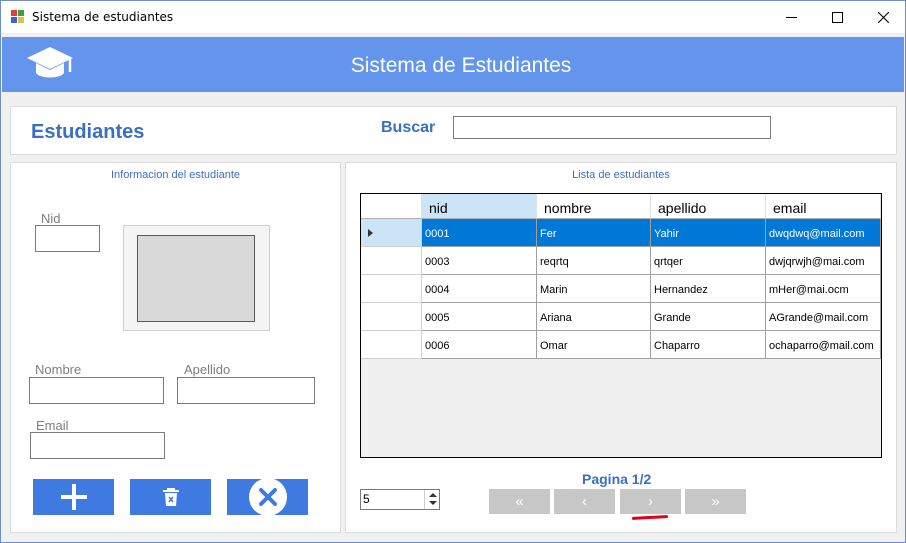 The image size is (906, 543). I want to click on nid-field, so click(67, 238).